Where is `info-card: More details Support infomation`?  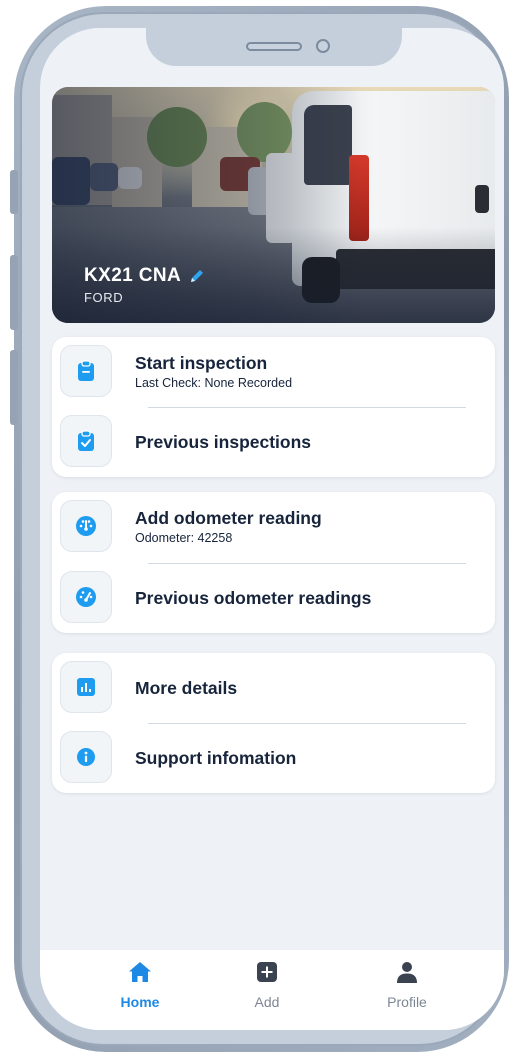
info-card: More details Support infomation is located at coordinates (273, 723).